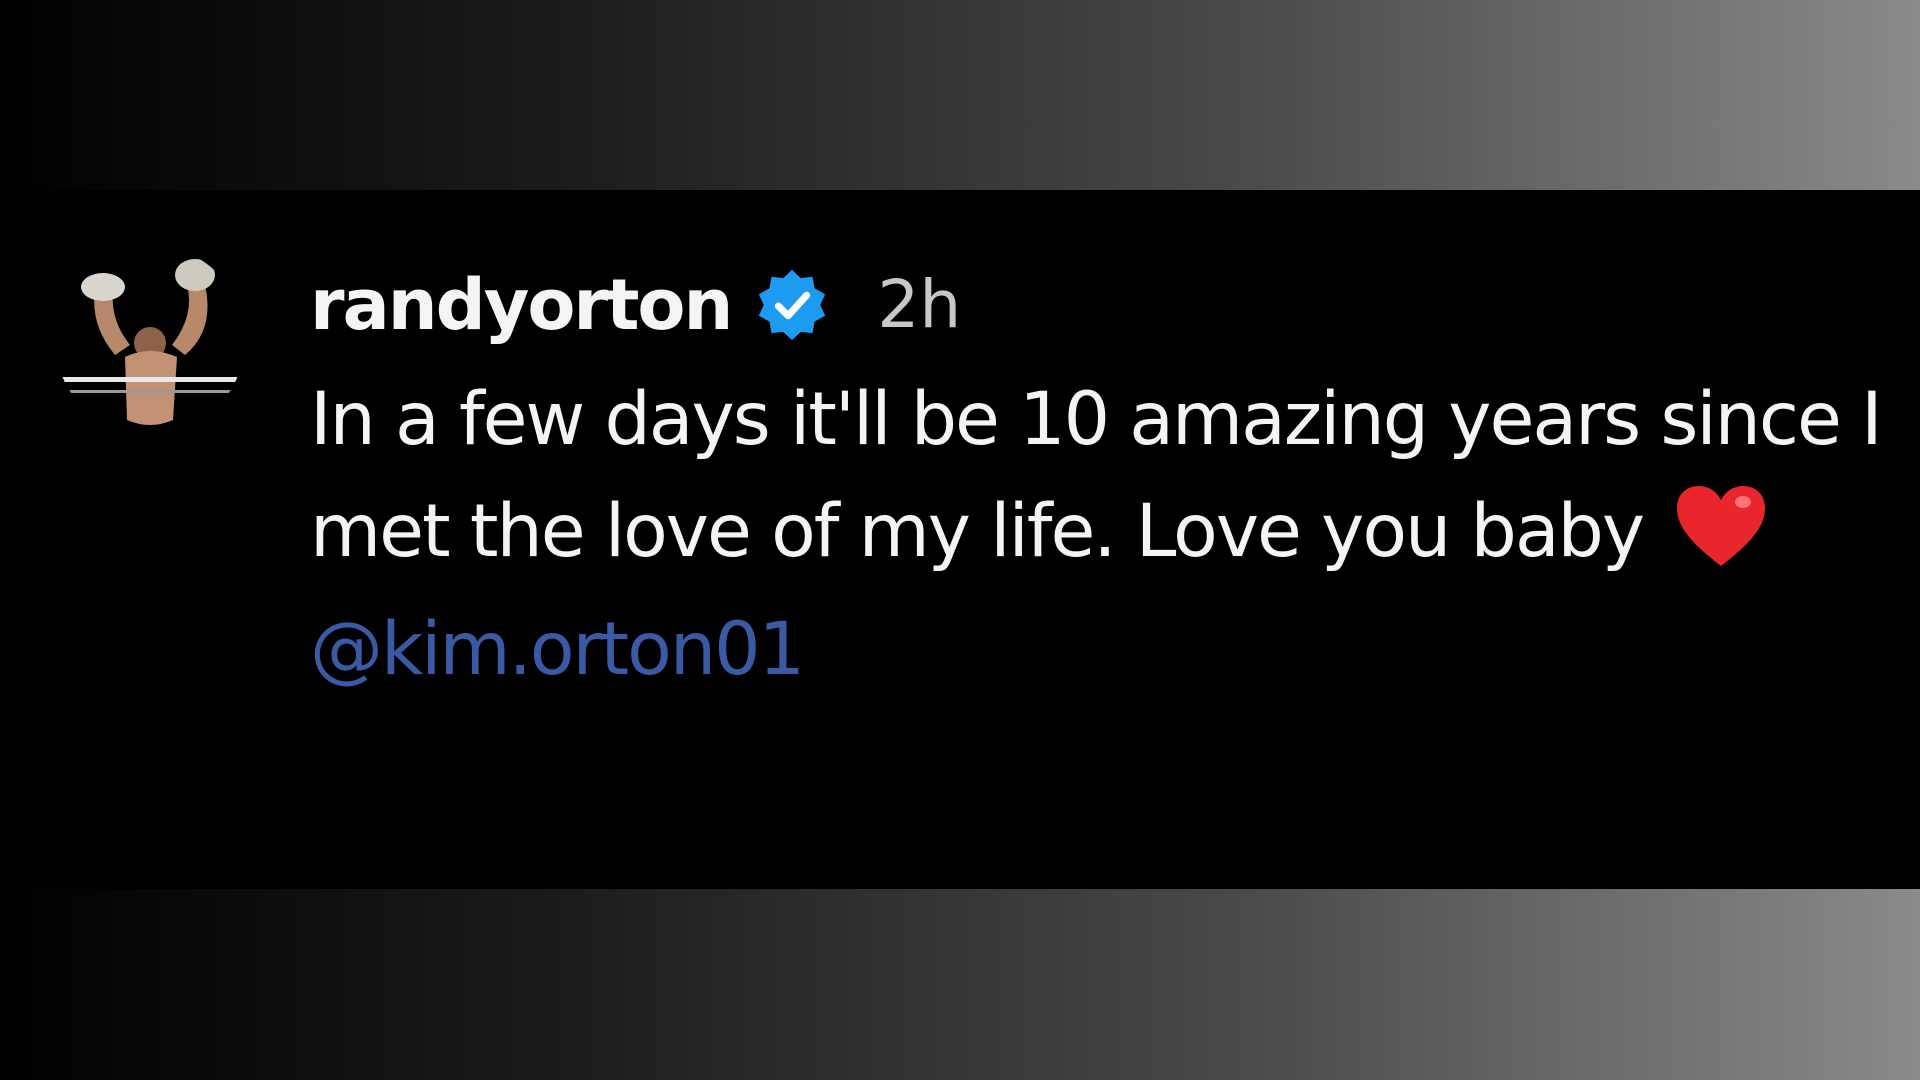 The width and height of the screenshot is (1920, 1080). I want to click on avatar-wrestler-image, so click(150, 340).